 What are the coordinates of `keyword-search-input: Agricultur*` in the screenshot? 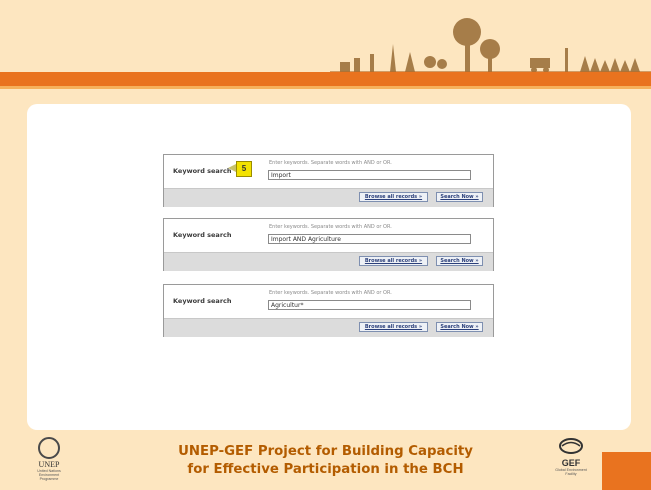 It's located at (369, 305).